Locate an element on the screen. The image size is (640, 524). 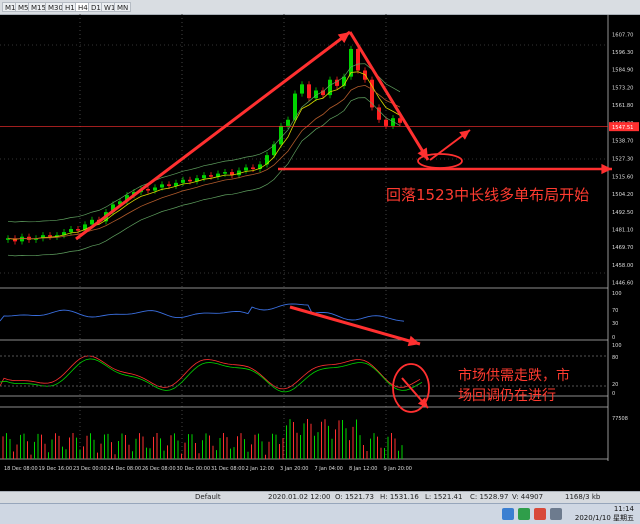
time-tick: 9 Jan 20:00 is located at coordinates (398, 469).